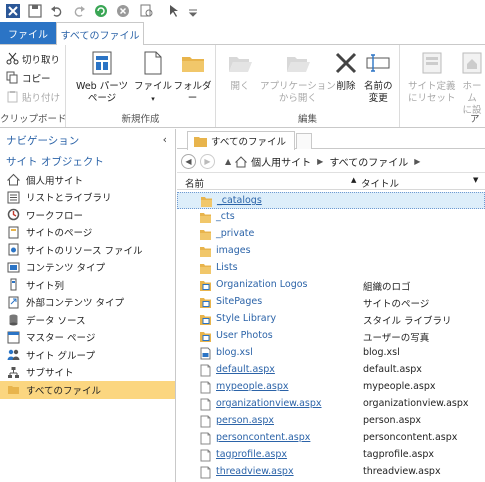 The height and width of the screenshot is (482, 485). I want to click on file-row: personcontent.aspx personcontent.aspx, so click(331, 438).